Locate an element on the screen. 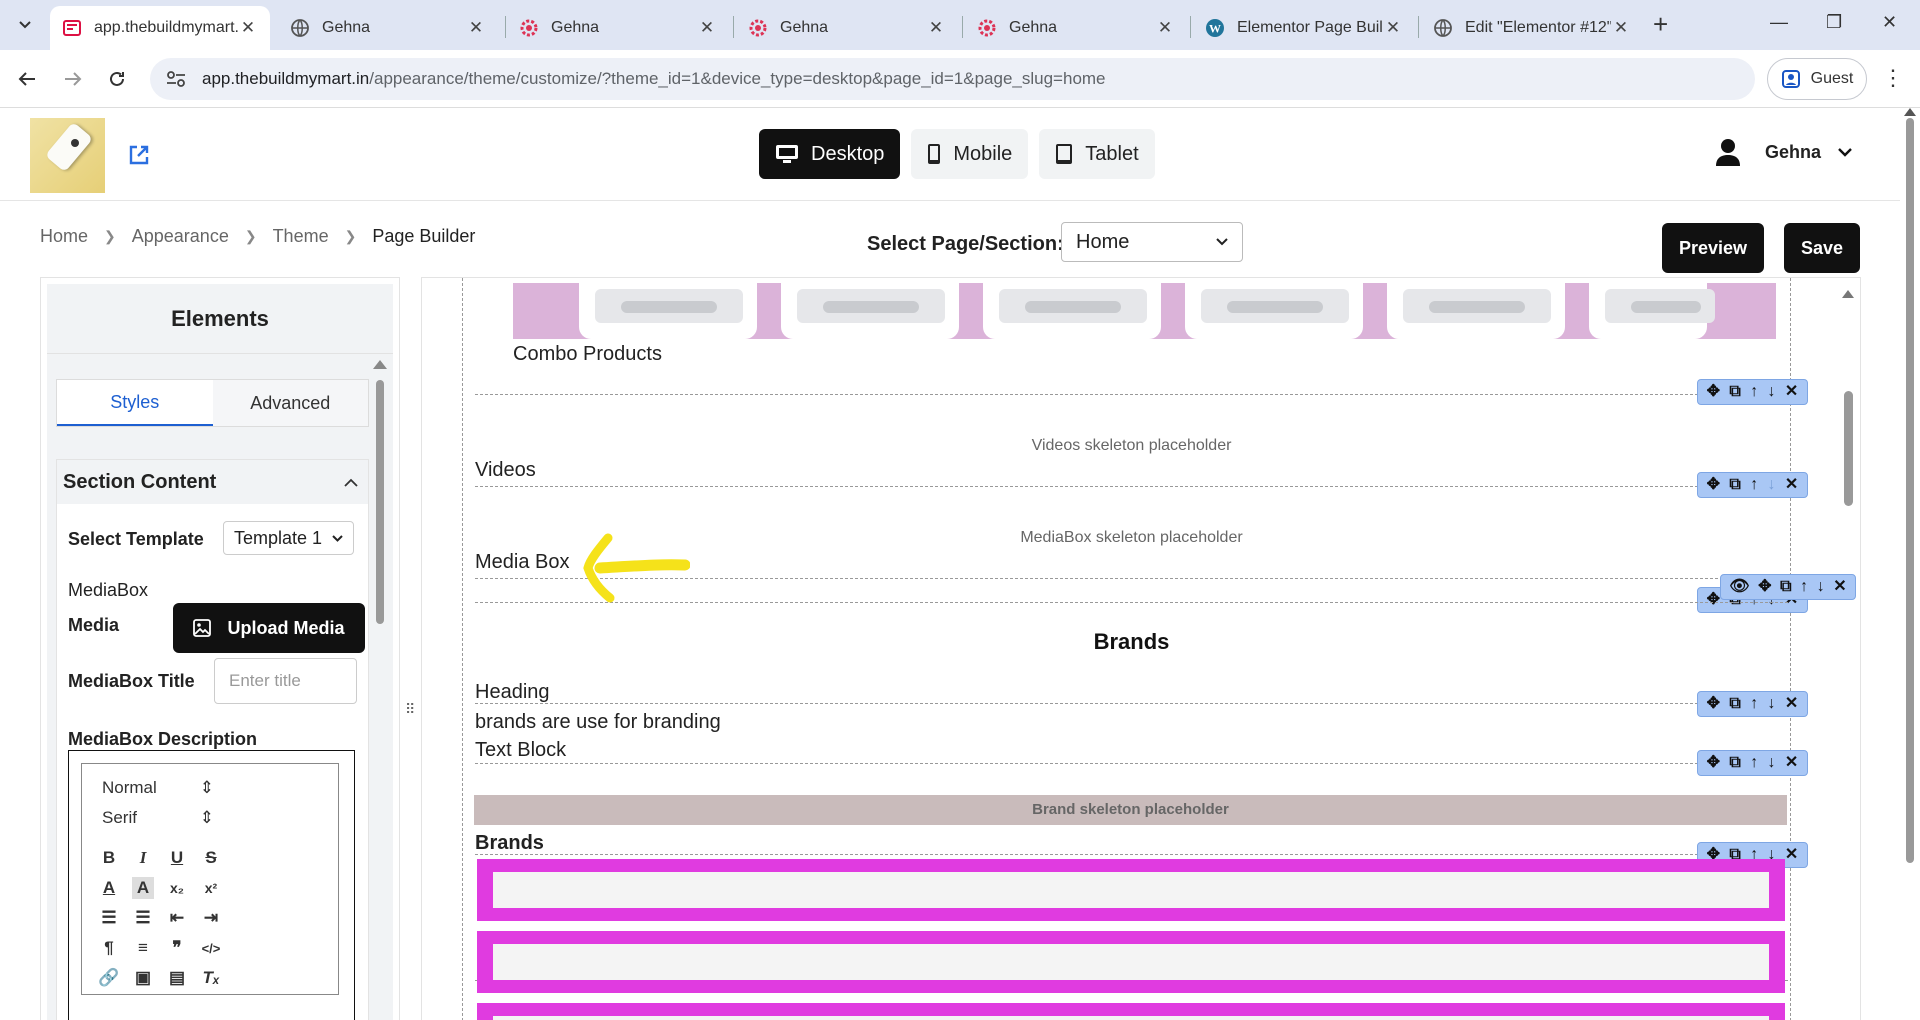 The image size is (1920, 1020). canvas-scrollbar is located at coordinates (1848, 649).